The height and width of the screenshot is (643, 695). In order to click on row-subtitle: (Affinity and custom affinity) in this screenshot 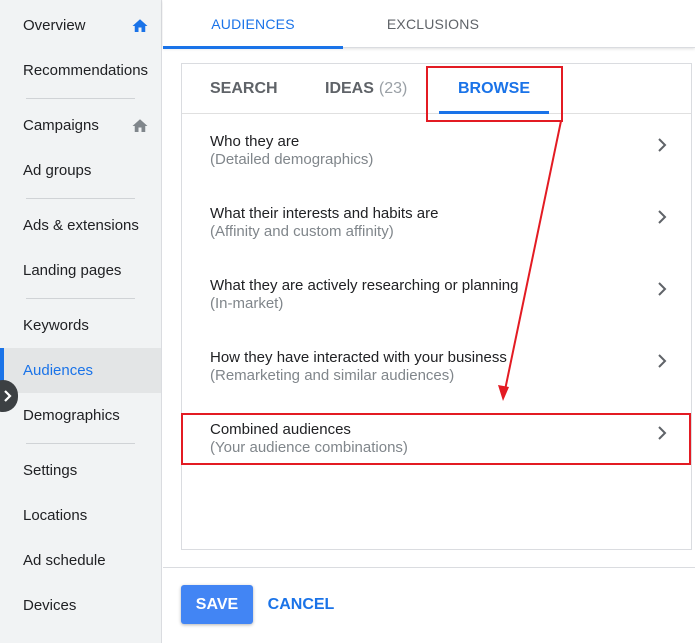, I will do `click(302, 231)`.